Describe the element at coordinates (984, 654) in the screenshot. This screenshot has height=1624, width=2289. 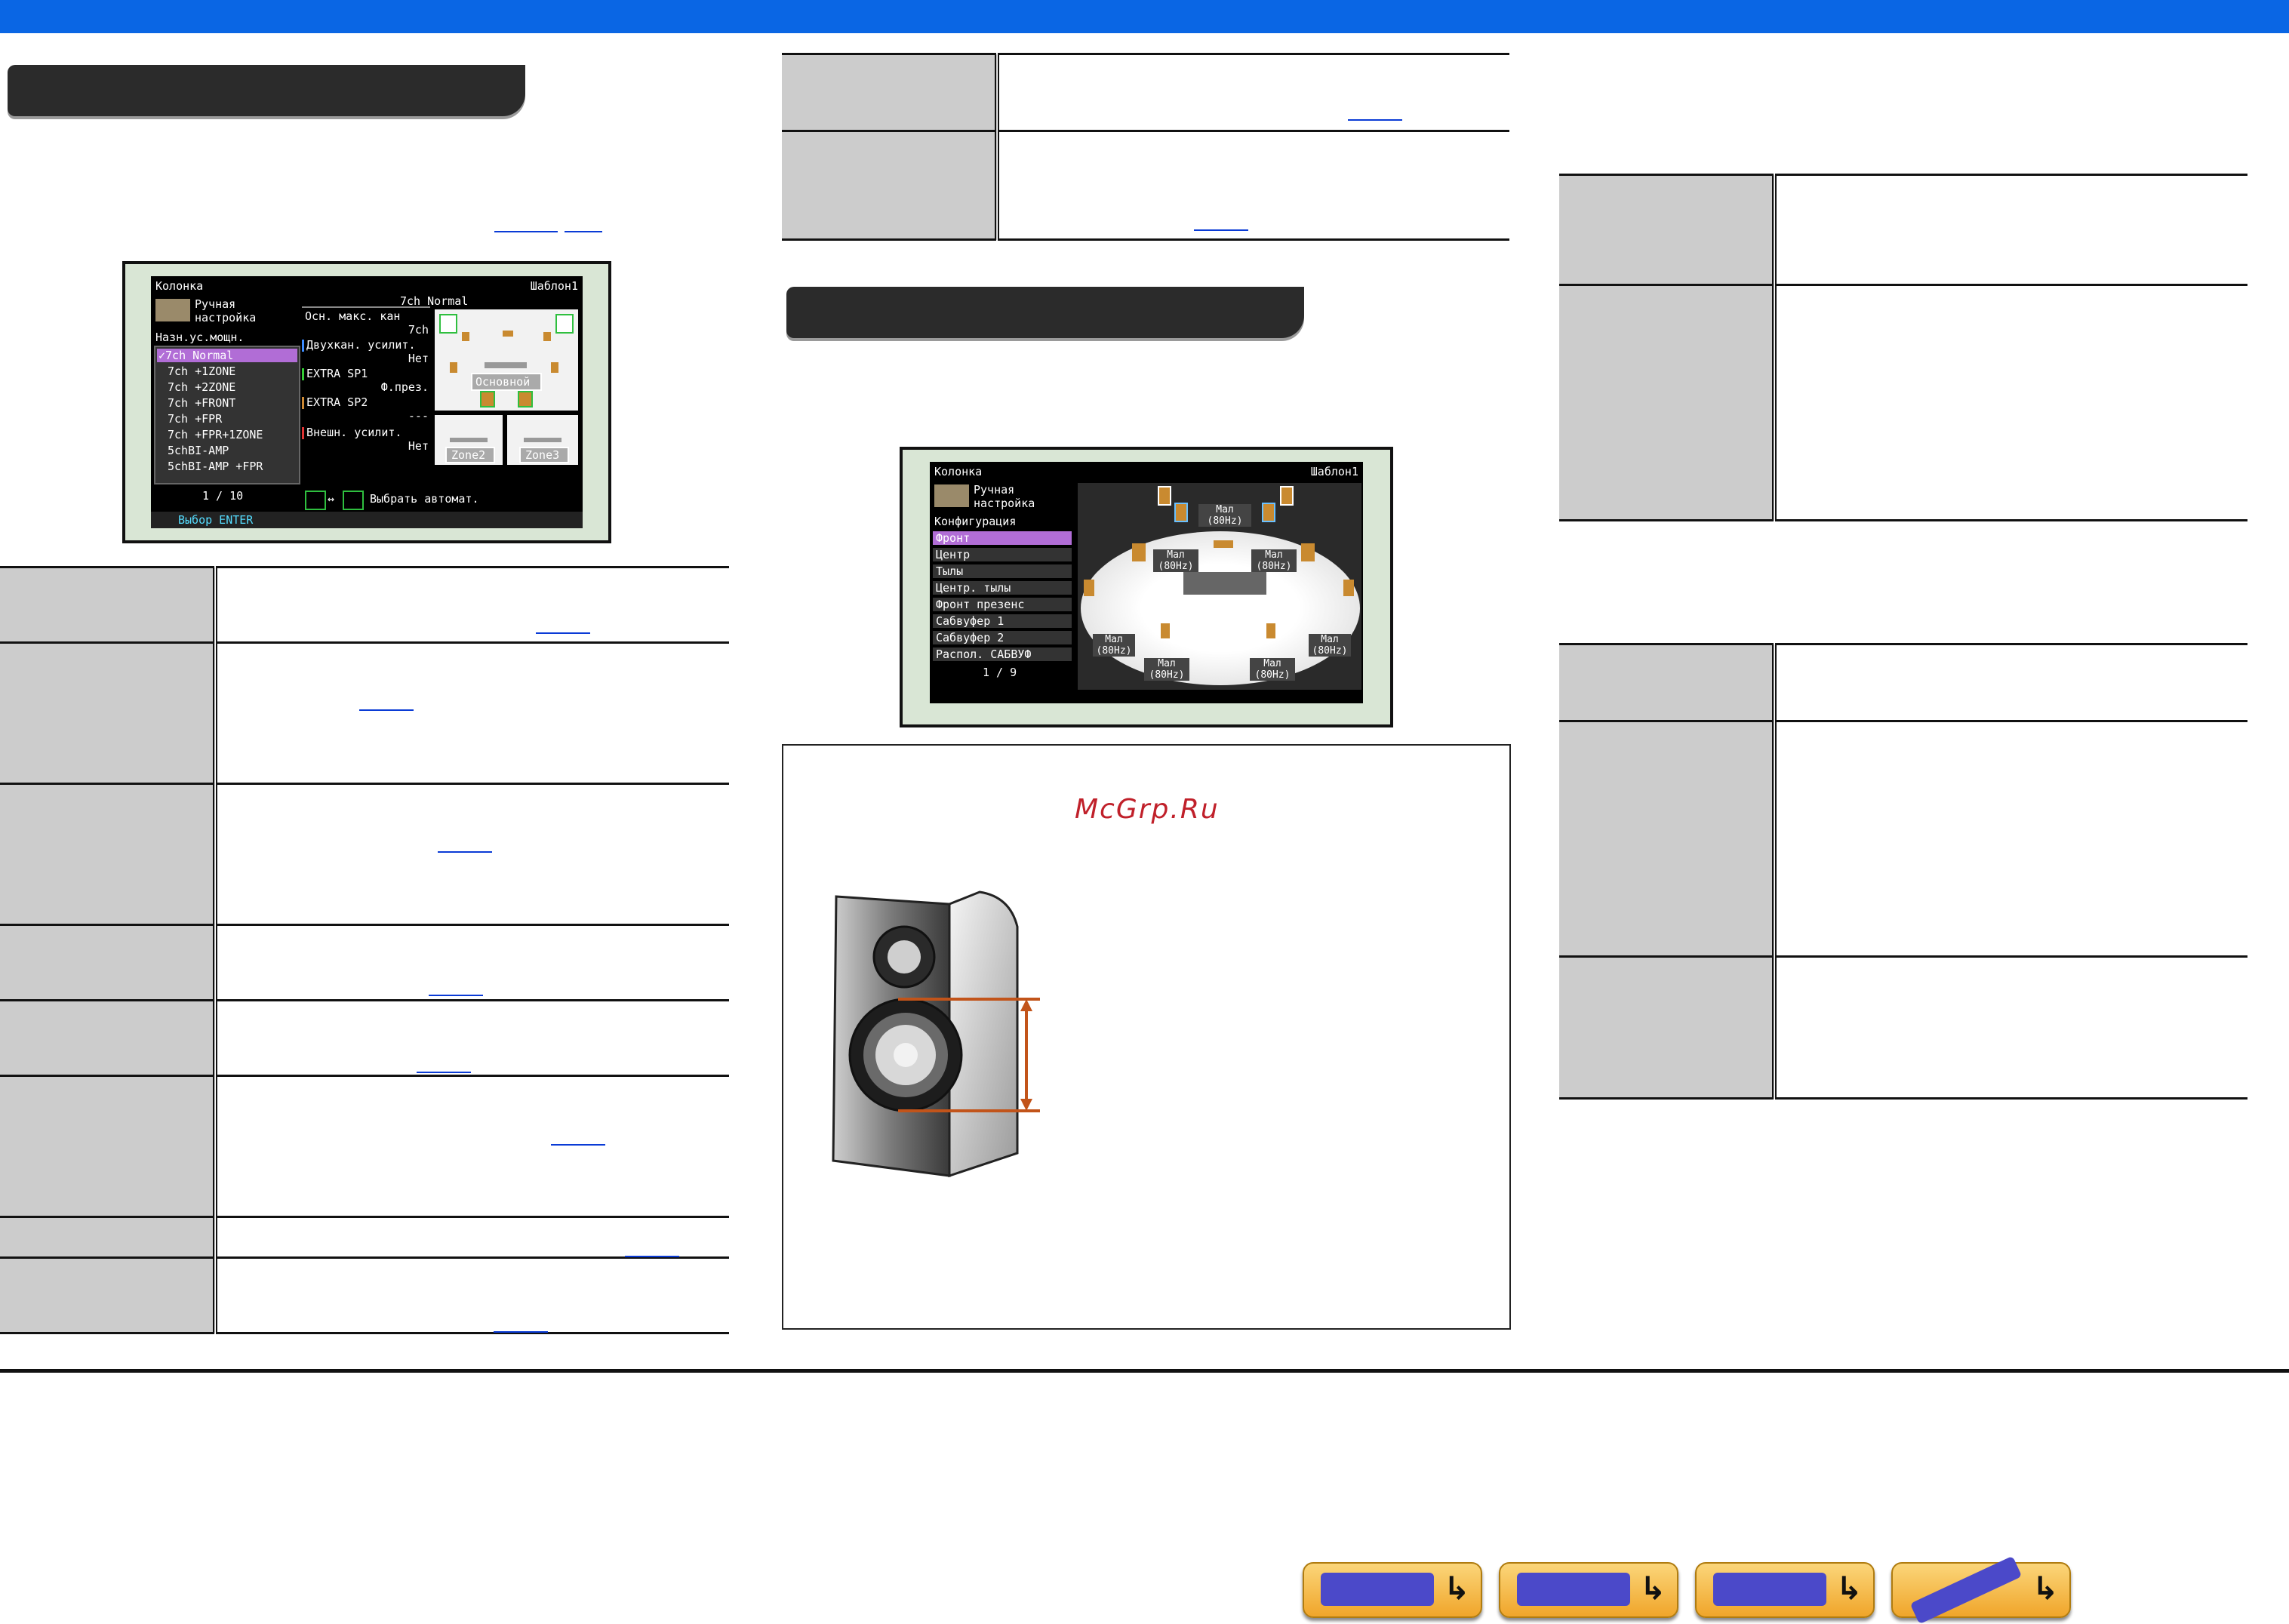
I see `menu-item: Распол. САБВУФ` at that location.